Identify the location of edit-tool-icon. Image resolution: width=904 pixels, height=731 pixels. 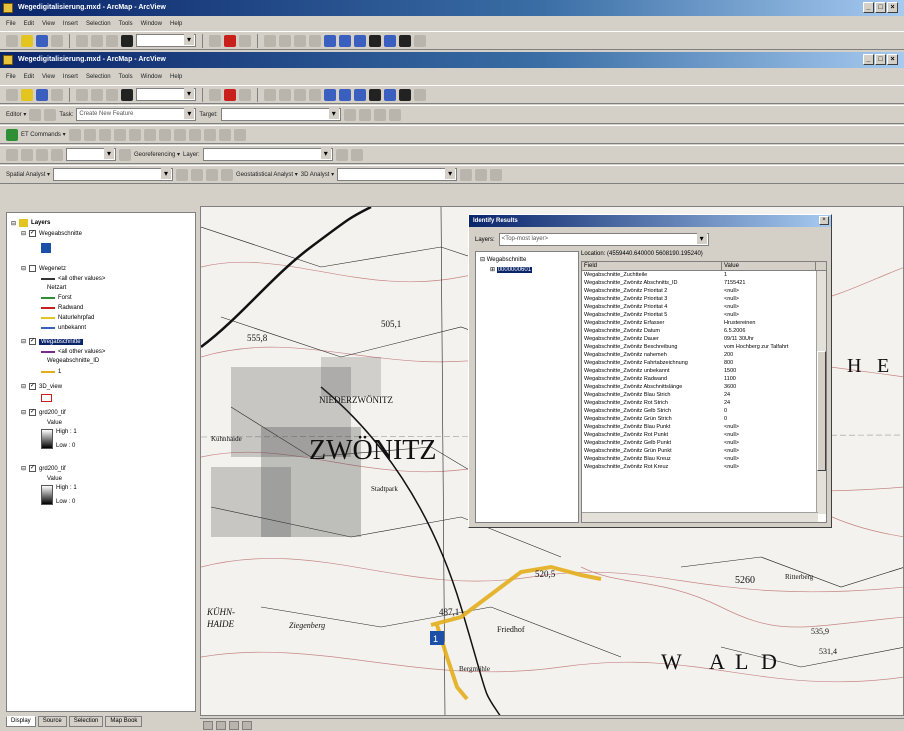
(35, 114).